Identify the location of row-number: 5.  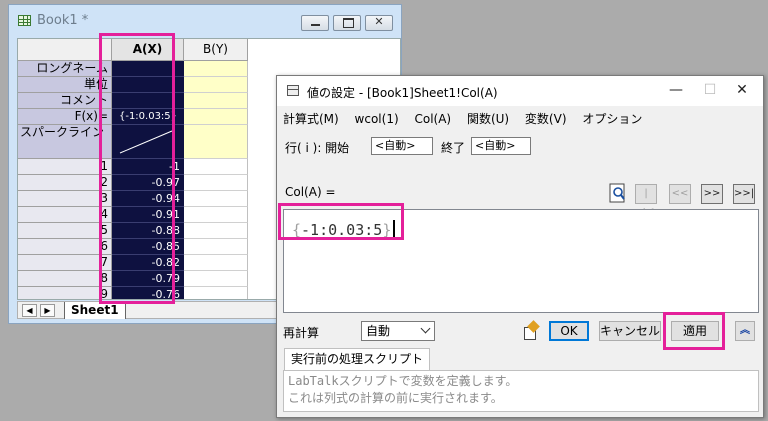
(65, 231).